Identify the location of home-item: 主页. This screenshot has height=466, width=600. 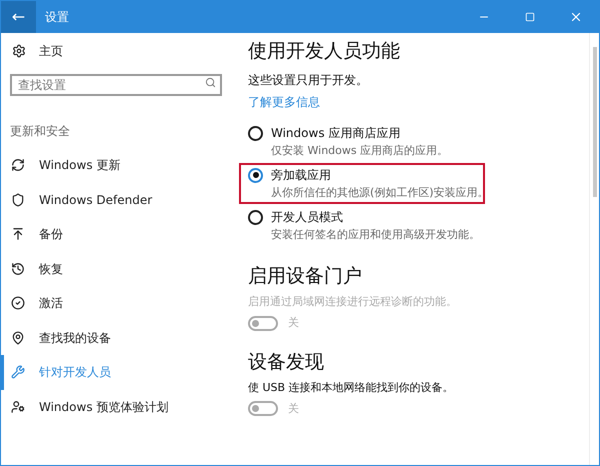
(116, 51).